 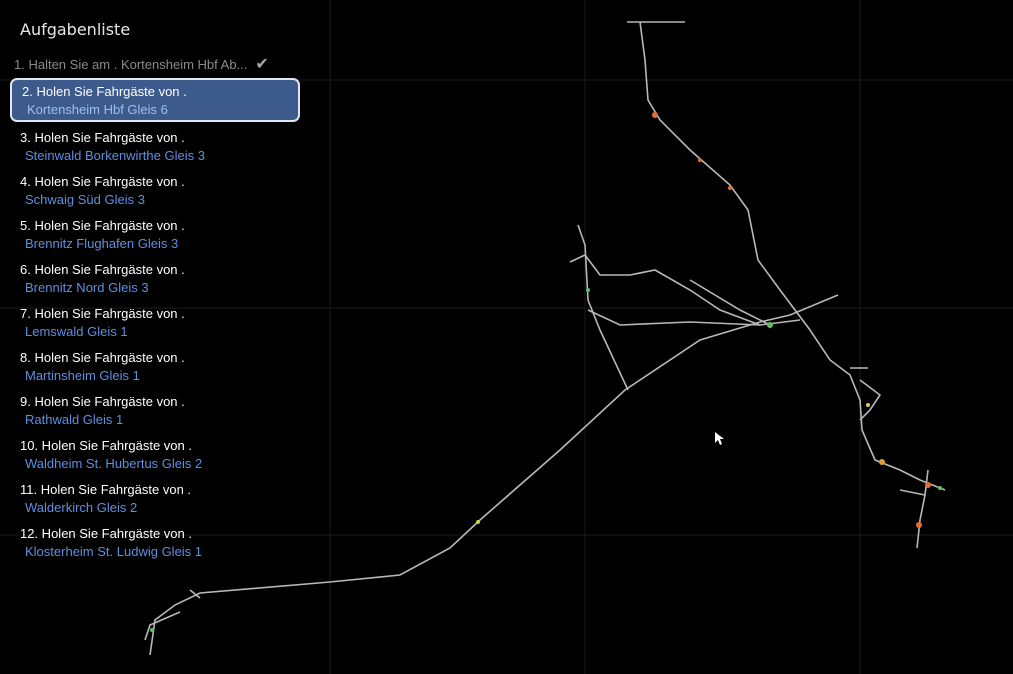 What do you see at coordinates (76, 331) in the screenshot?
I see `task-station: Lemswald Gleis 1` at bounding box center [76, 331].